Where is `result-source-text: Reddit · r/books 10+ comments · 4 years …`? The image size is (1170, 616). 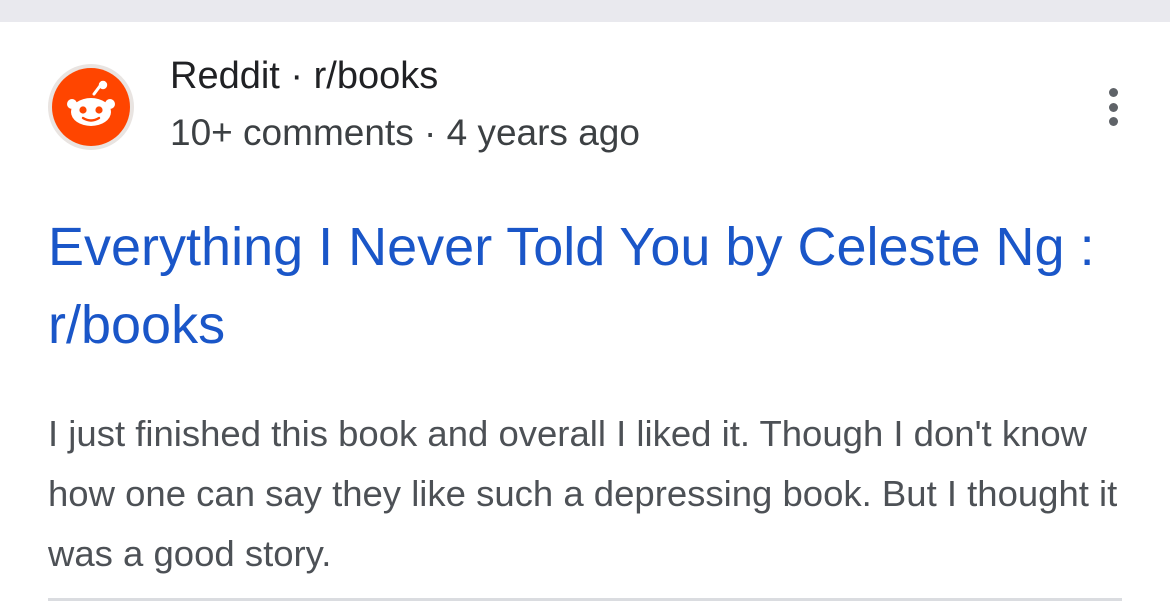
result-source-text: Reddit · r/books 10+ comments · 4 years … is located at coordinates (405, 104).